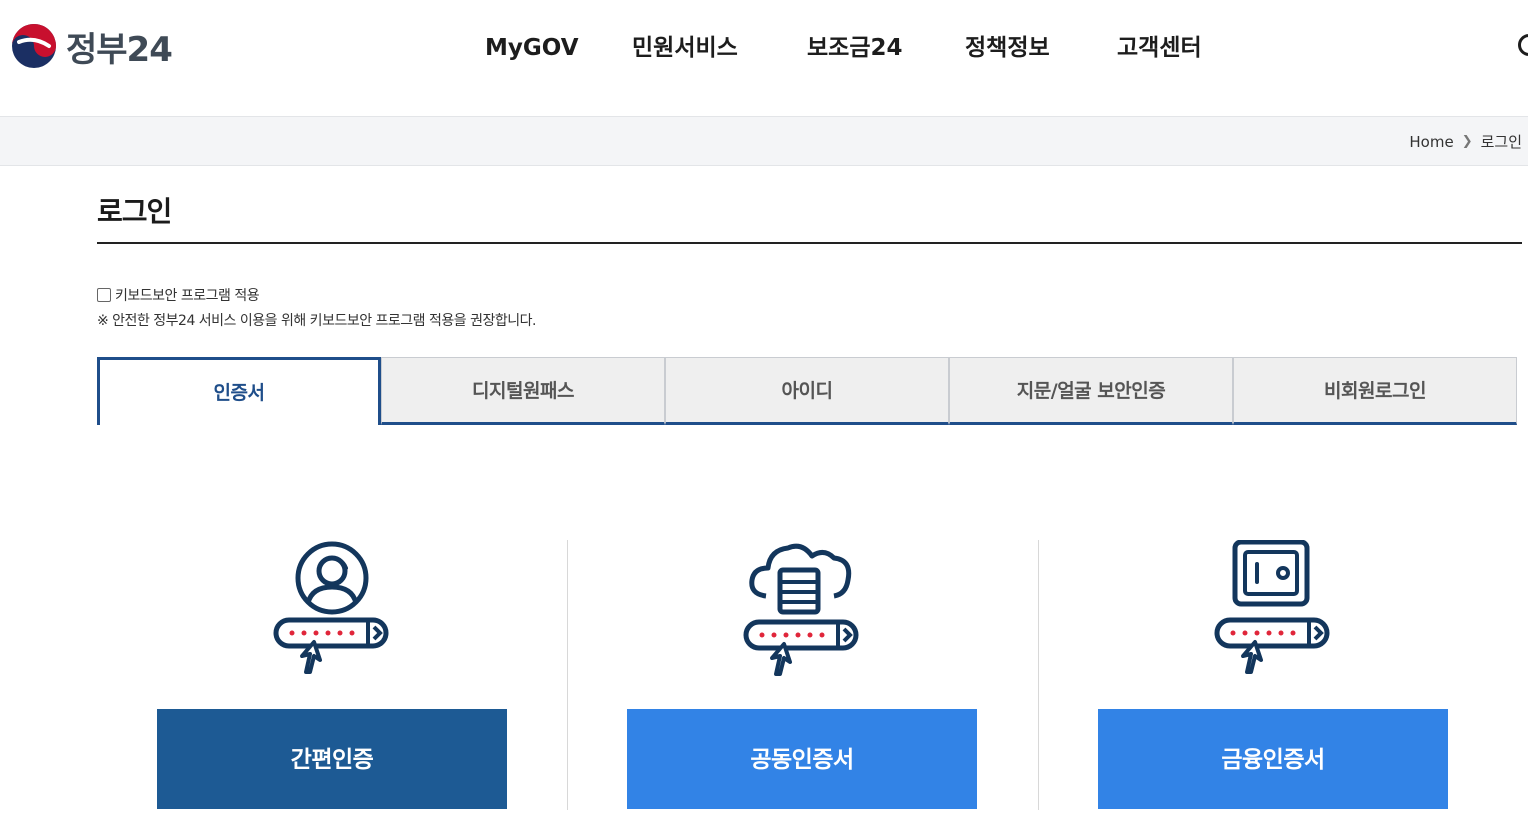 This screenshot has height=815, width=1528. I want to click on simple-auth-card: 간편인증, so click(332, 675).